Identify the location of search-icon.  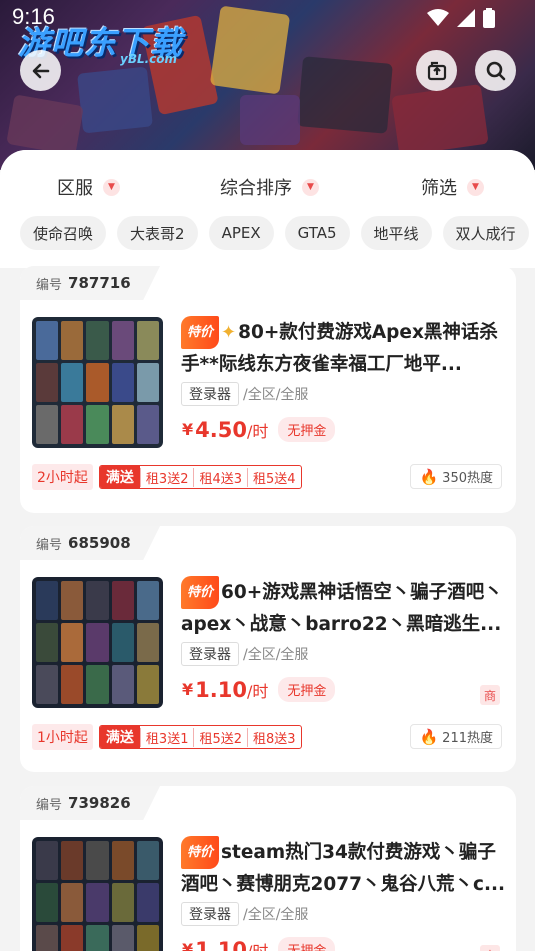
(495, 70).